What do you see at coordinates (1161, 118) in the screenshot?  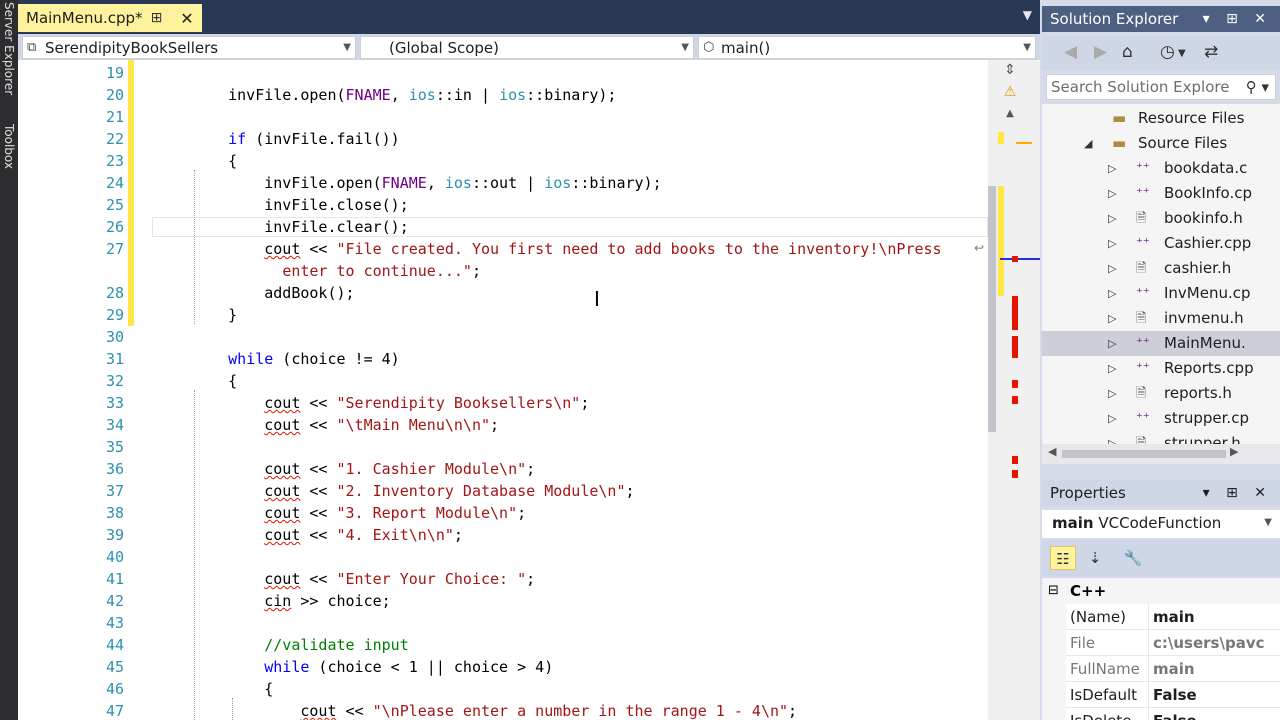 I see `tree-item: ▬ Resource Files` at bounding box center [1161, 118].